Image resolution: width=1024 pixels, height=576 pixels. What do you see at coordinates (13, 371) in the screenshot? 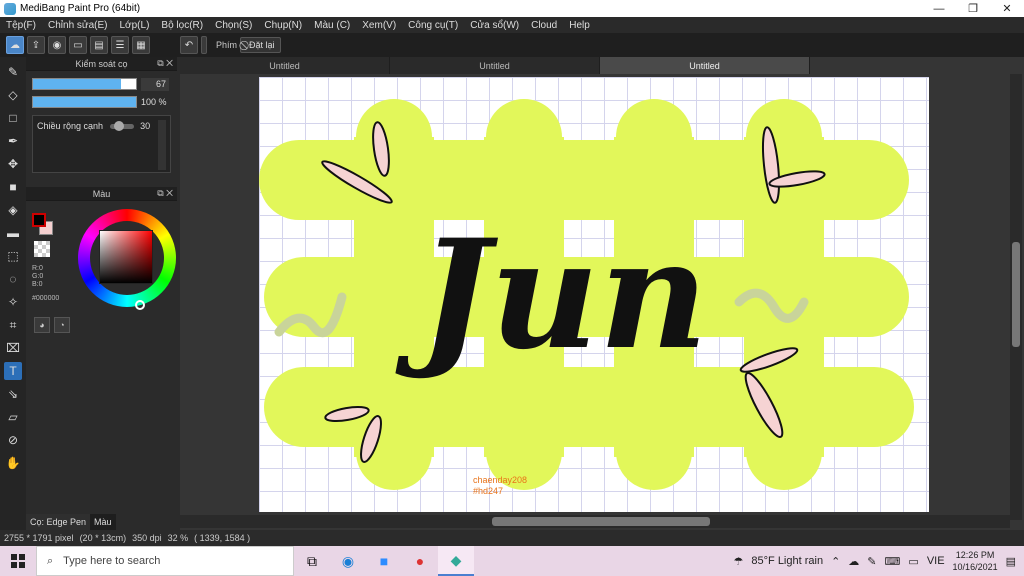
I see `text-tool-icon: T` at bounding box center [13, 371].